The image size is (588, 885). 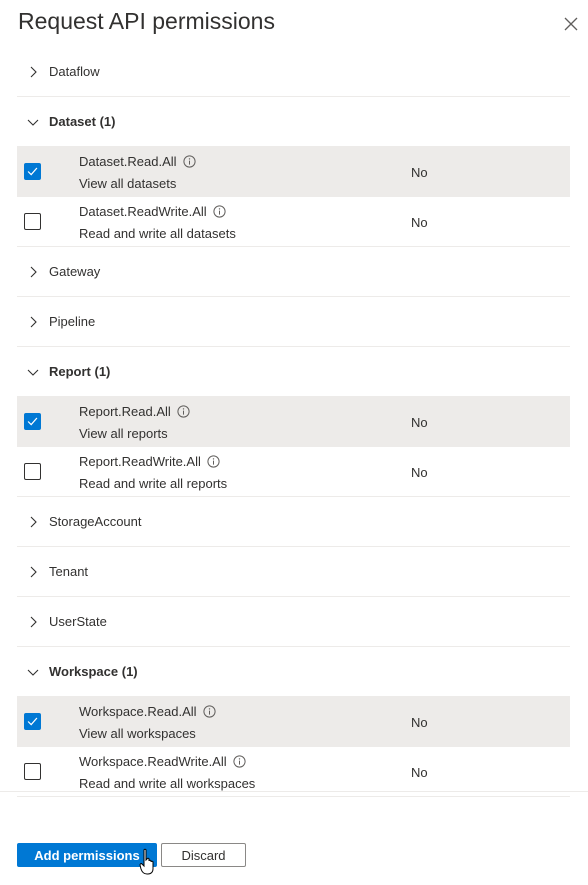 What do you see at coordinates (293, 722) in the screenshot?
I see `permission-row: Workspace.Read.All View all workspaces No` at bounding box center [293, 722].